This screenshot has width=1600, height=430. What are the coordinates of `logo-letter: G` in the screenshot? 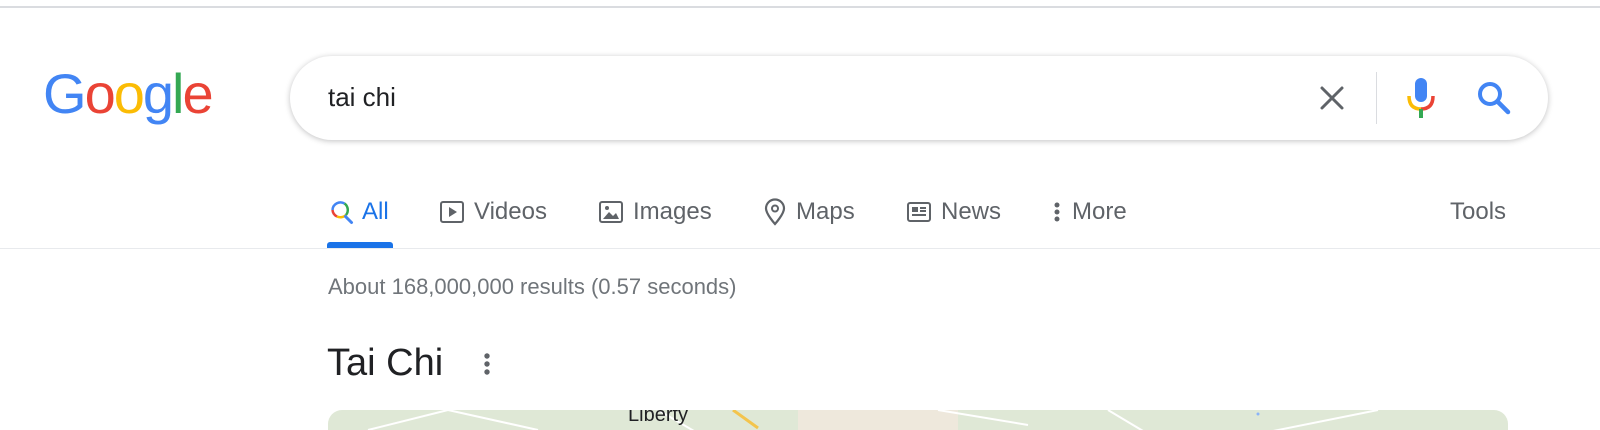 It's located at (65, 93).